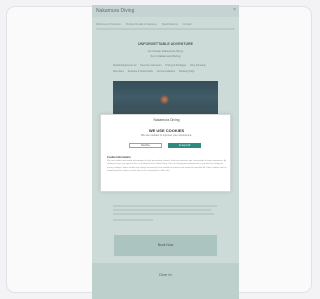 This screenshot has height=299, width=320. What do you see at coordinates (184, 145) in the screenshot?
I see `accept-all-button: Accept All` at bounding box center [184, 145].